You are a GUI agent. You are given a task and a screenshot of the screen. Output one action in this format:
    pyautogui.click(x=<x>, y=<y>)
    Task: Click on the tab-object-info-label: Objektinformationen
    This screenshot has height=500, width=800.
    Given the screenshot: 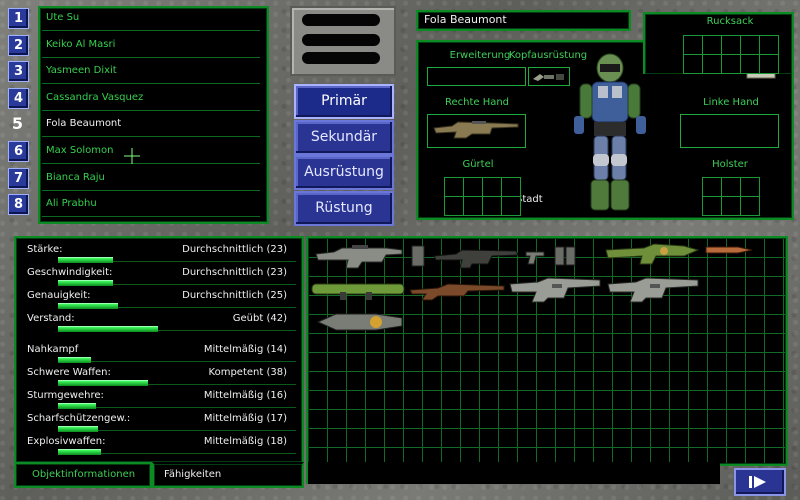 What is the action you would take?
    pyautogui.click(x=84, y=474)
    